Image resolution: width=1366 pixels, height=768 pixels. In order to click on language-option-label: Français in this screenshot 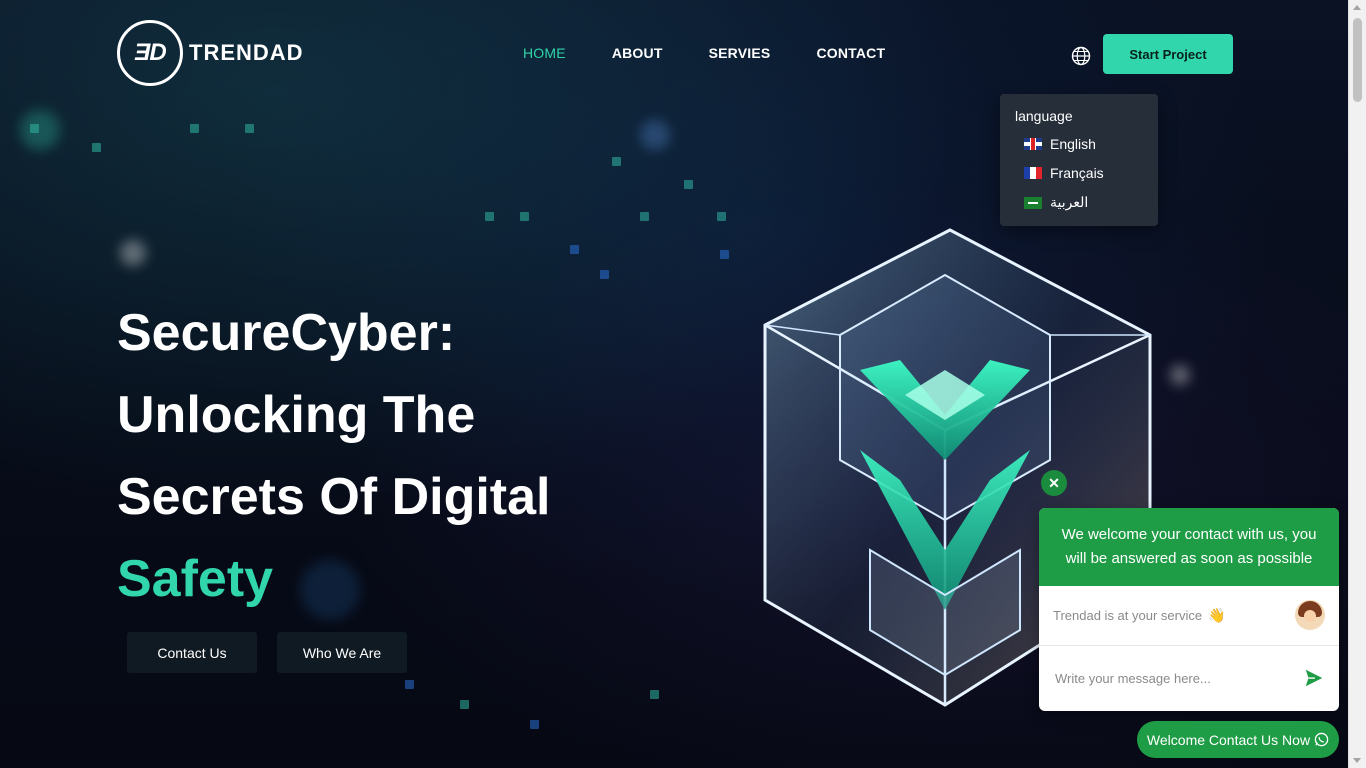, I will do `click(1077, 173)`.